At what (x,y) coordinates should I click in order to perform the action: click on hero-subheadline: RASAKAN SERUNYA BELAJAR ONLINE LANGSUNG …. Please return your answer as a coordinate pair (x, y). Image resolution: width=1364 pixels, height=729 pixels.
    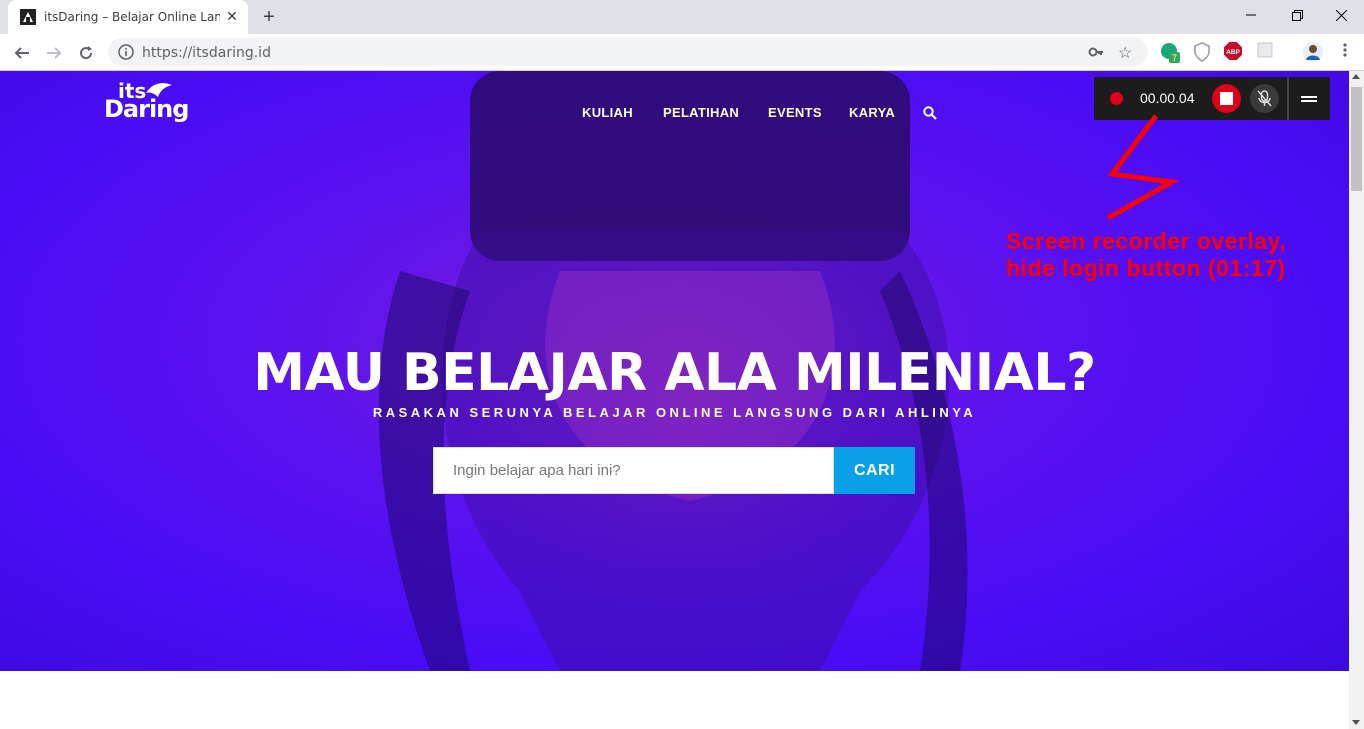
    Looking at the image, I should click on (674, 412).